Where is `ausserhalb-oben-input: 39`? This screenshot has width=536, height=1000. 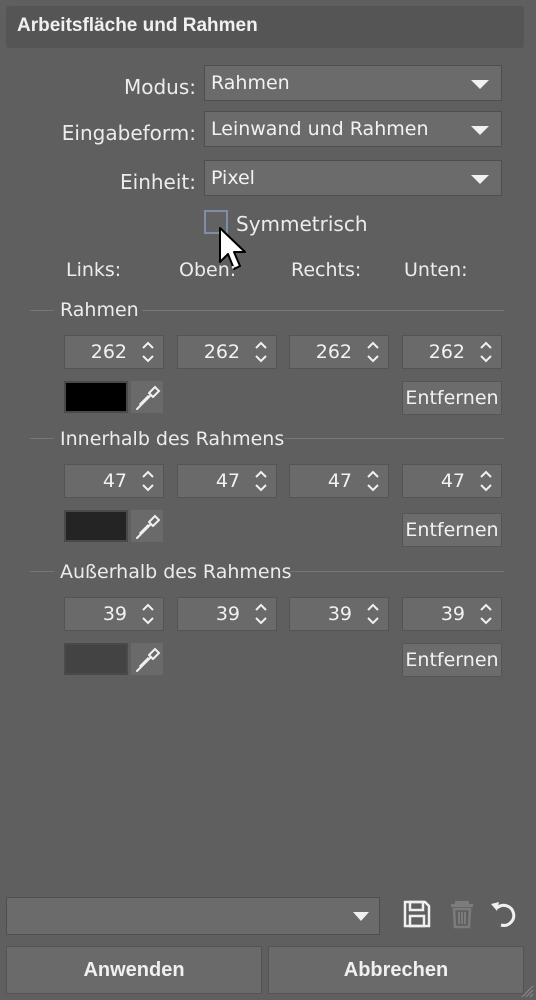 ausserhalb-oben-input: 39 is located at coordinates (227, 614).